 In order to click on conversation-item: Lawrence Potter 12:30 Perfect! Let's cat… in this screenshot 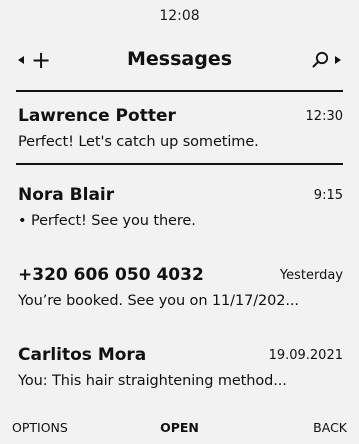, I will do `click(180, 129)`.